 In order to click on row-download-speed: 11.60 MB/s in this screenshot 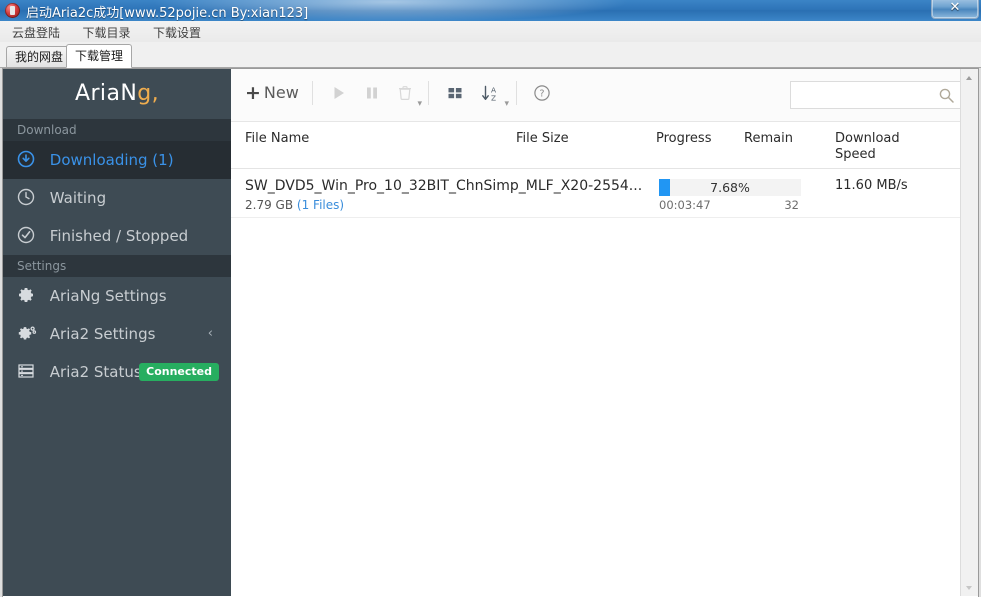, I will do `click(871, 185)`.